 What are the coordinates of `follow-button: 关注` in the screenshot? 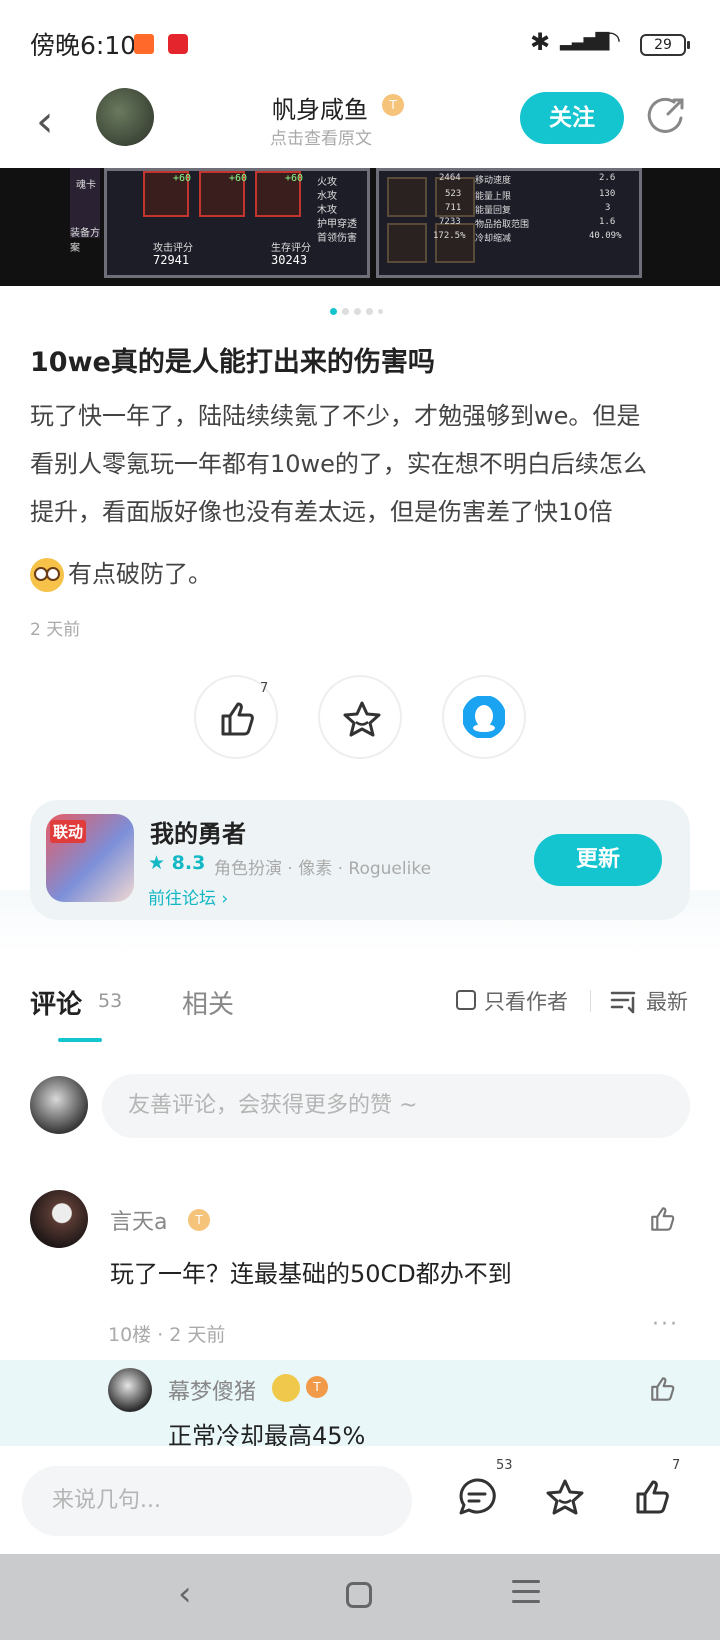 It's located at (572, 118).